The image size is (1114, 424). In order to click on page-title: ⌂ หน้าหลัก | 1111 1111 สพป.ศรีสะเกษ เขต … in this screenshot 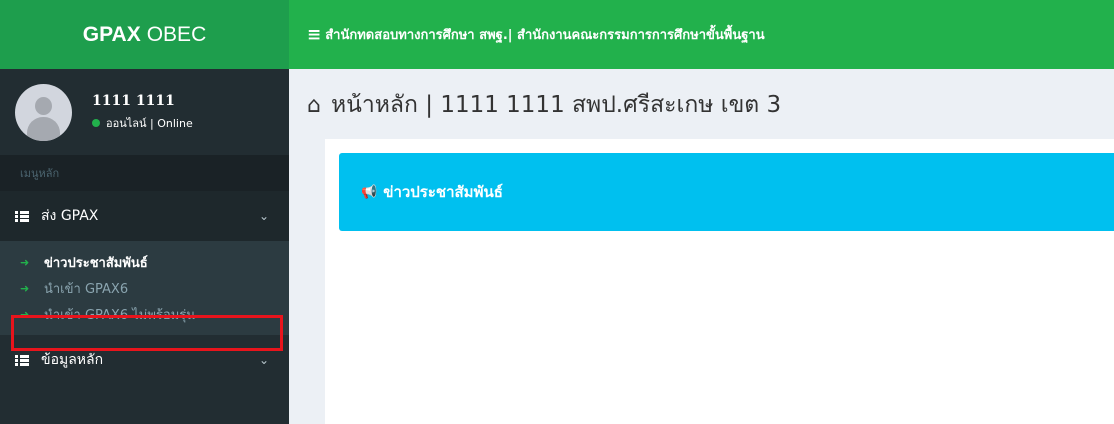, I will do `click(544, 105)`.